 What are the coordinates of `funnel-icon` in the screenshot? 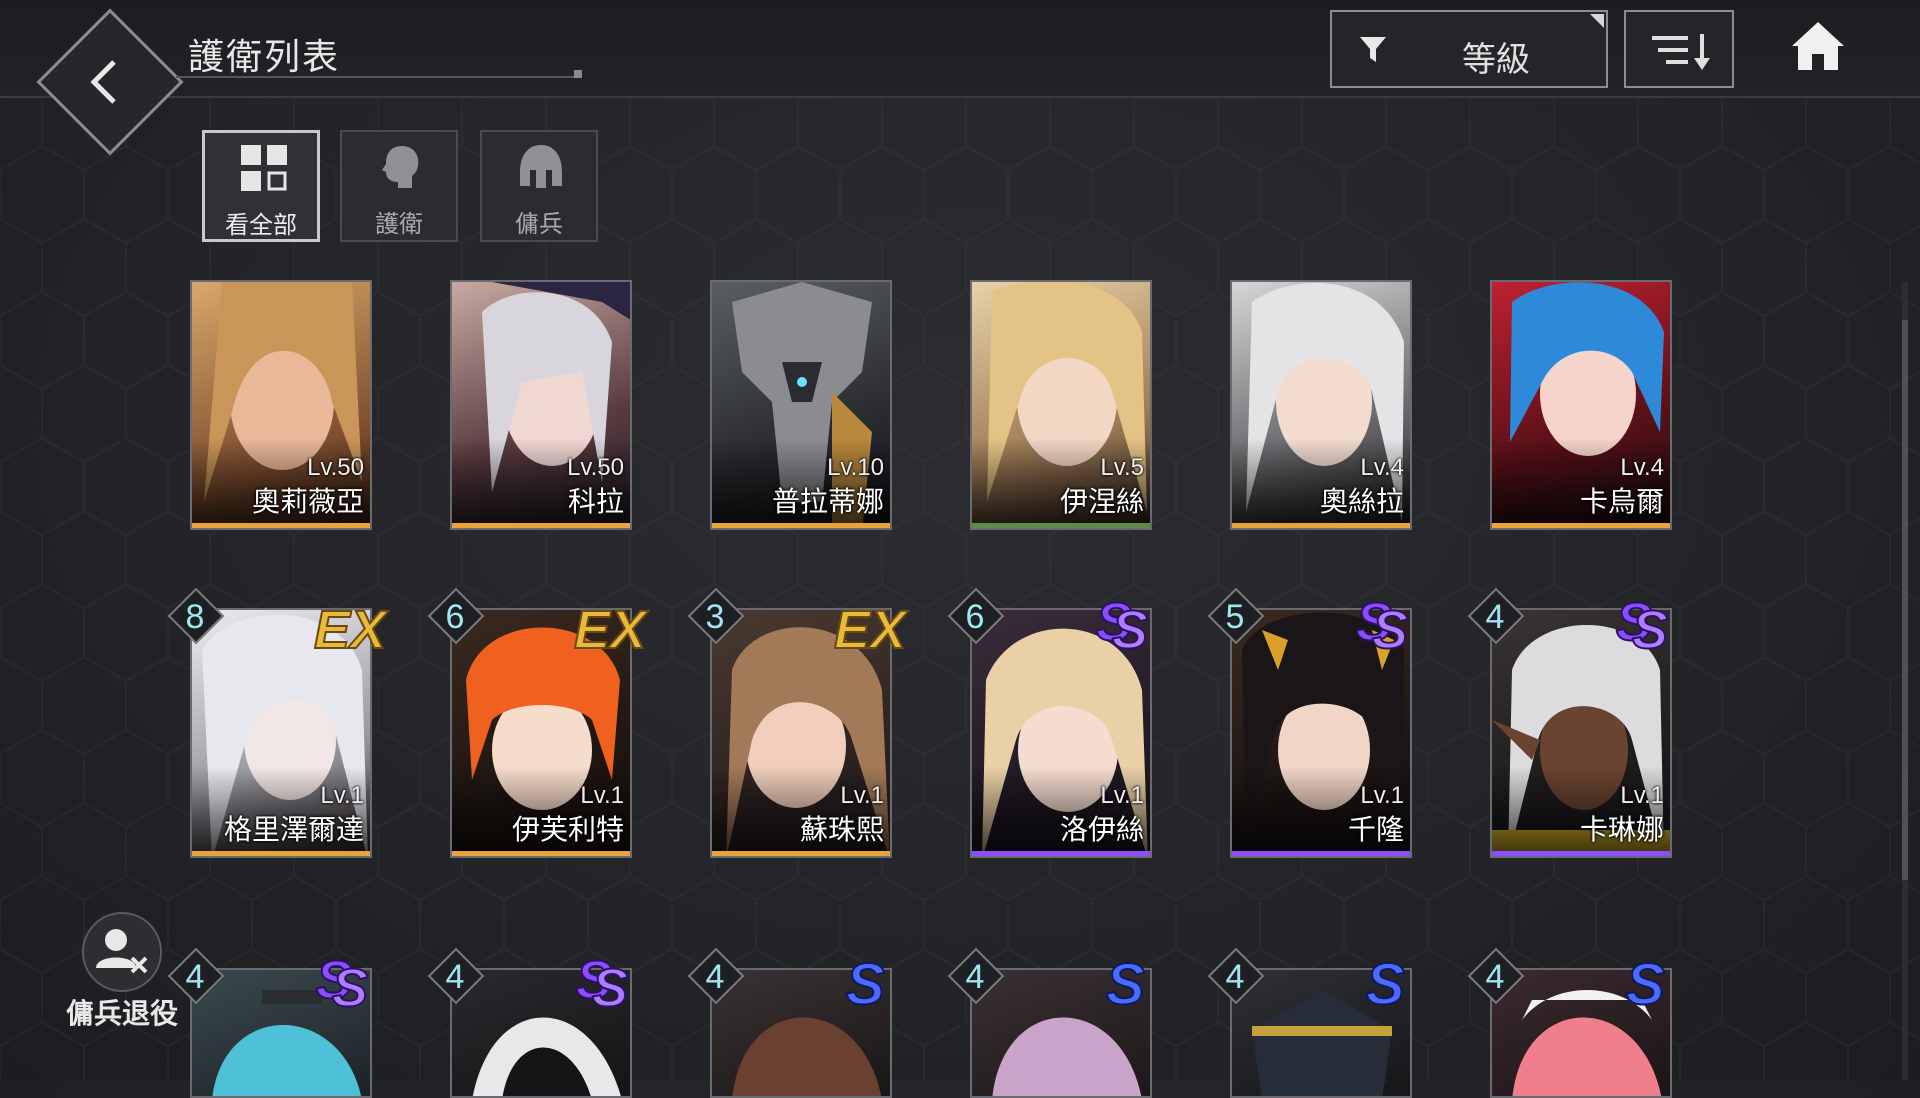 It's located at (1373, 49).